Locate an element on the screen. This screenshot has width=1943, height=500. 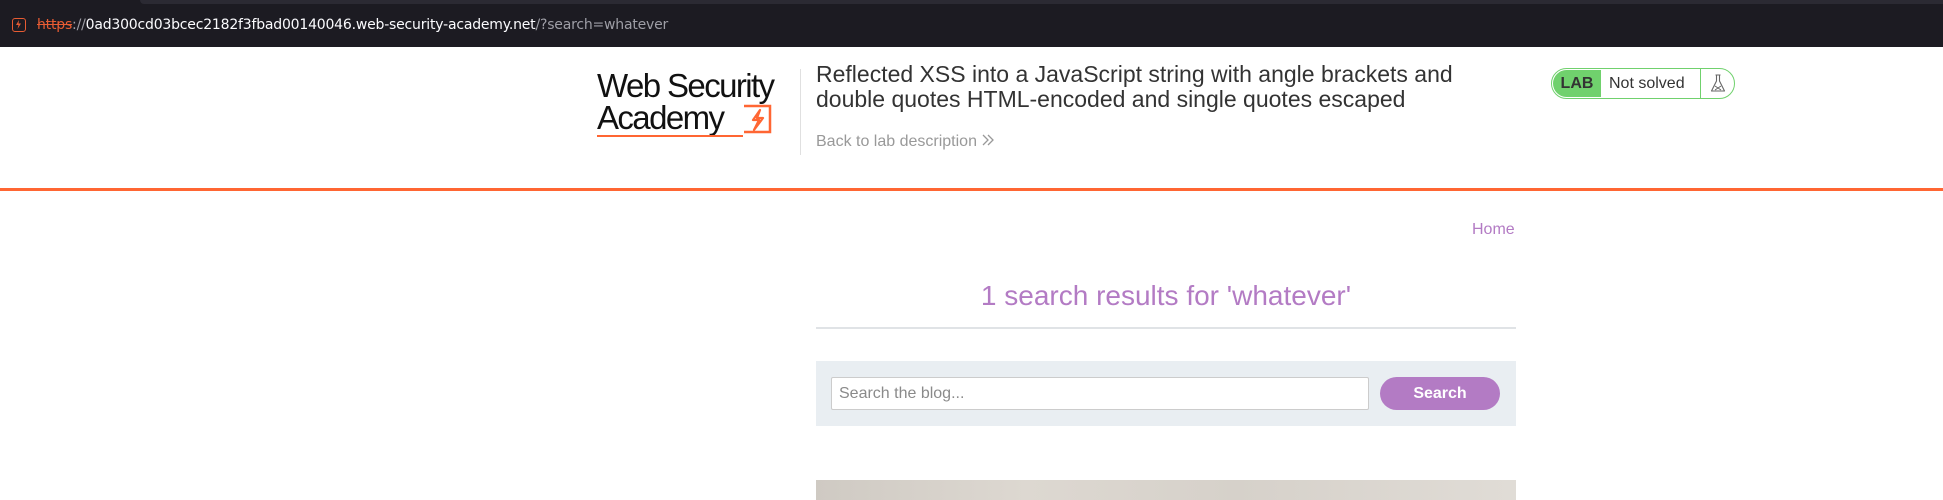
search-input is located at coordinates (1100, 393).